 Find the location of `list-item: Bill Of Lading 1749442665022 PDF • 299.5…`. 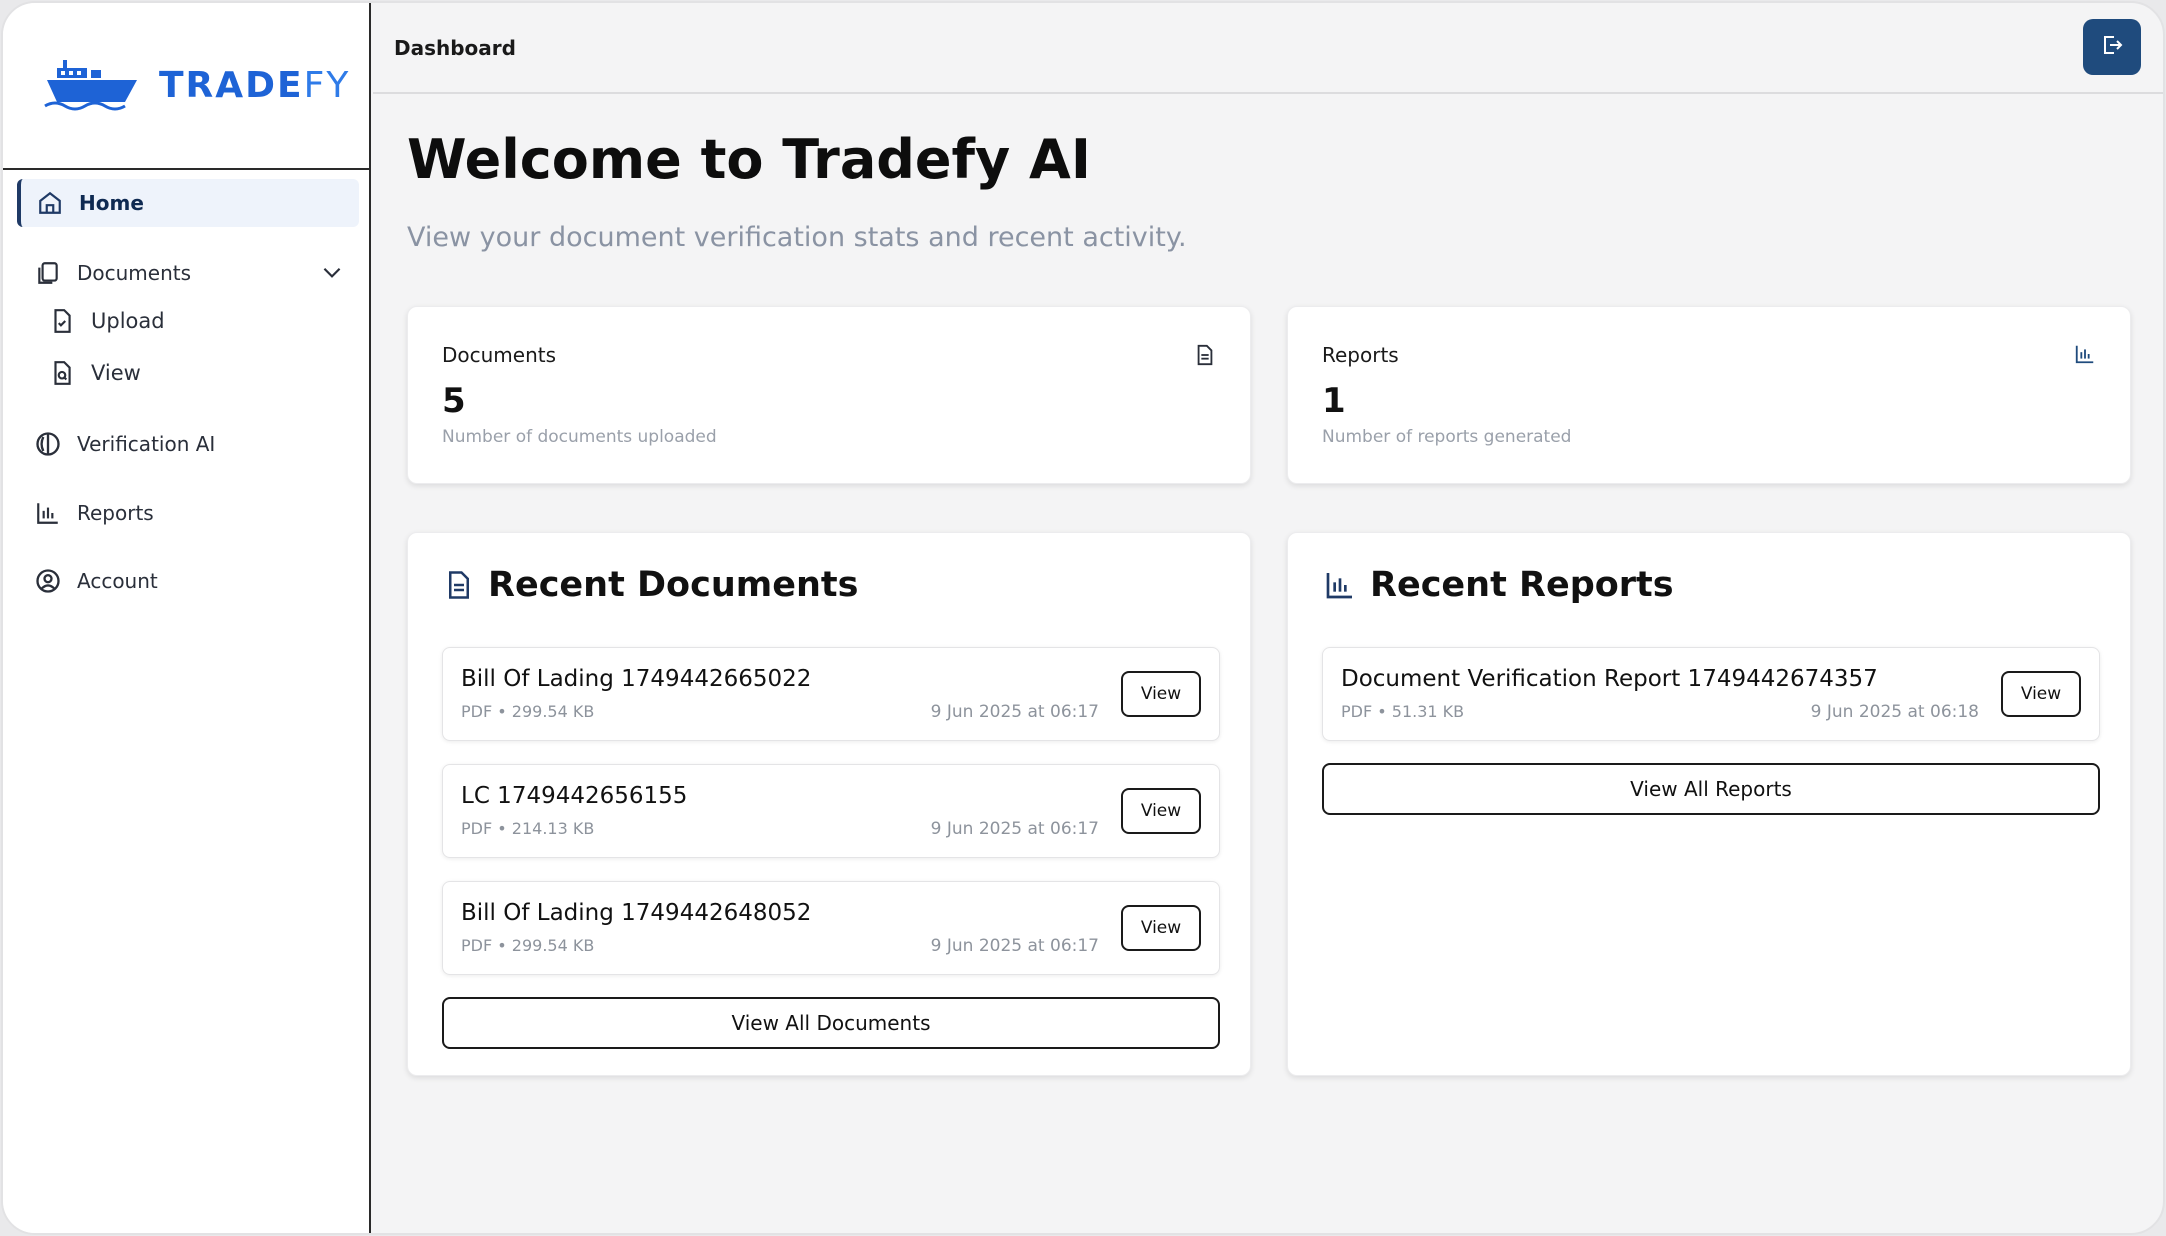

list-item: Bill Of Lading 1749442665022 PDF • 299.5… is located at coordinates (831, 694).